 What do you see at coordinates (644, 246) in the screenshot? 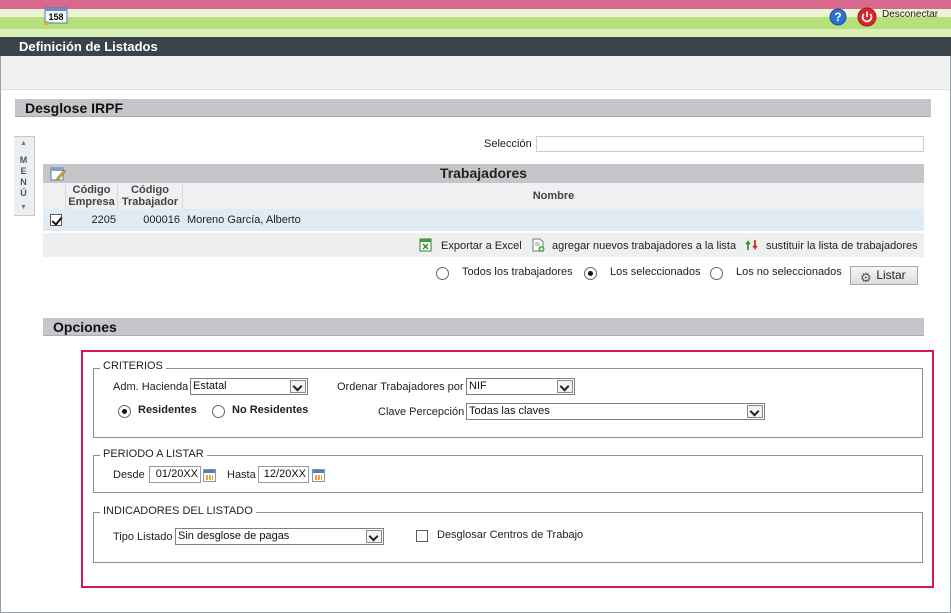
I see `add-workers-link: agregar nuevos trabajadores a la lista` at bounding box center [644, 246].